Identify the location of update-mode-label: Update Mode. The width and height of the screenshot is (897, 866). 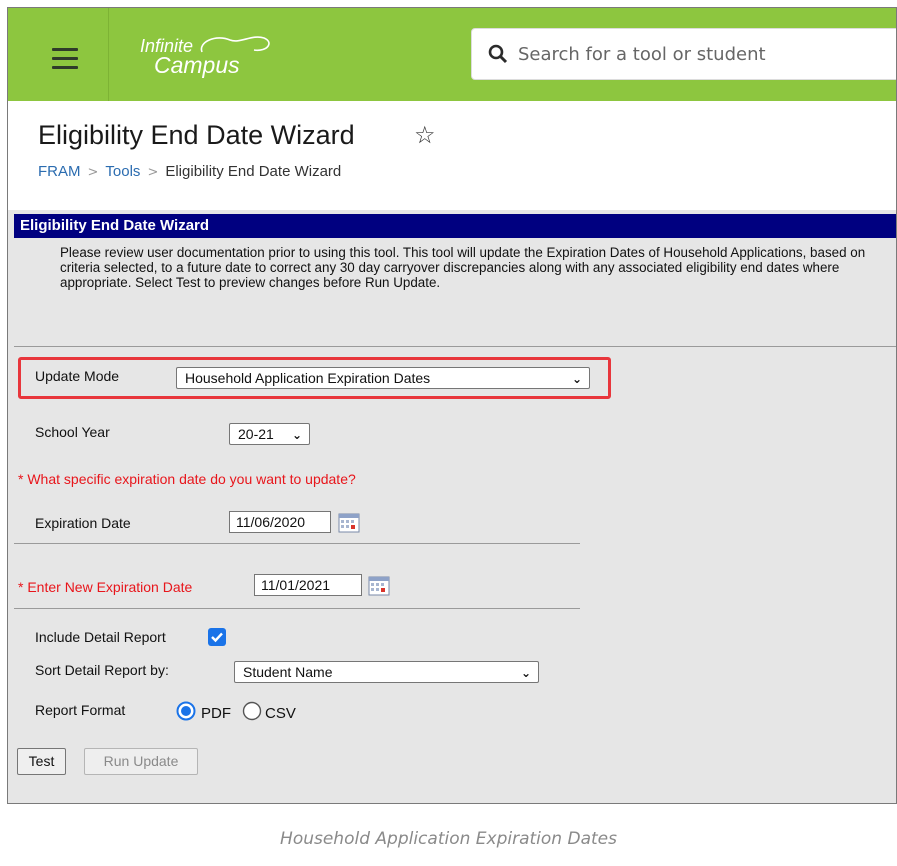
(77, 376).